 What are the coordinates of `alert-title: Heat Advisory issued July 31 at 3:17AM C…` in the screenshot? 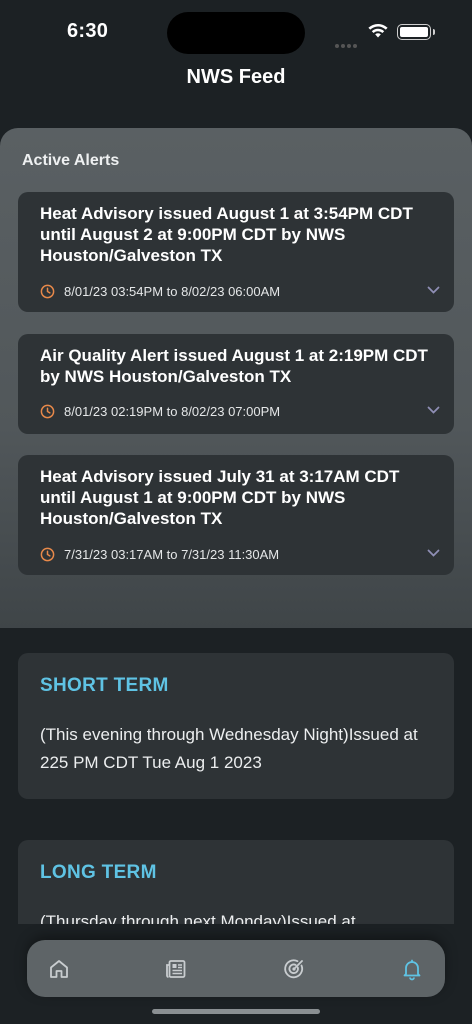 It's located at (220, 497).